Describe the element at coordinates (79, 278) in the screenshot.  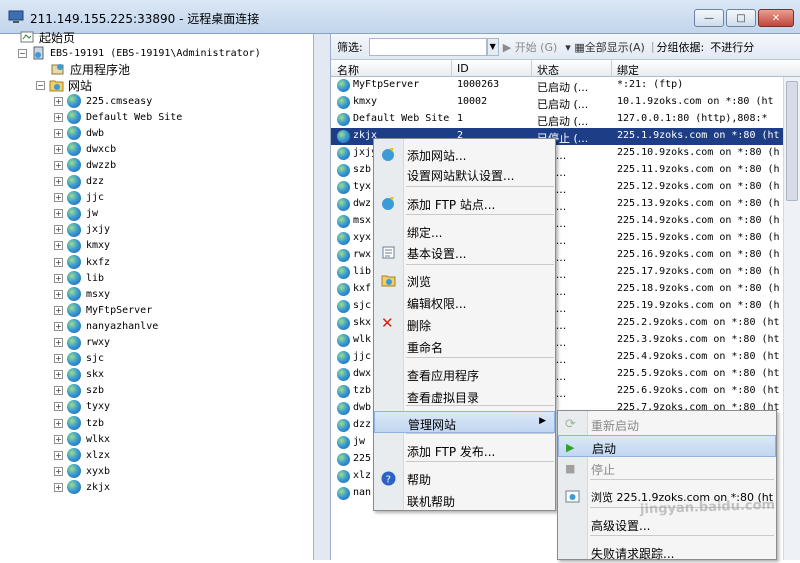
I see `tree-site-item: + lib` at that location.